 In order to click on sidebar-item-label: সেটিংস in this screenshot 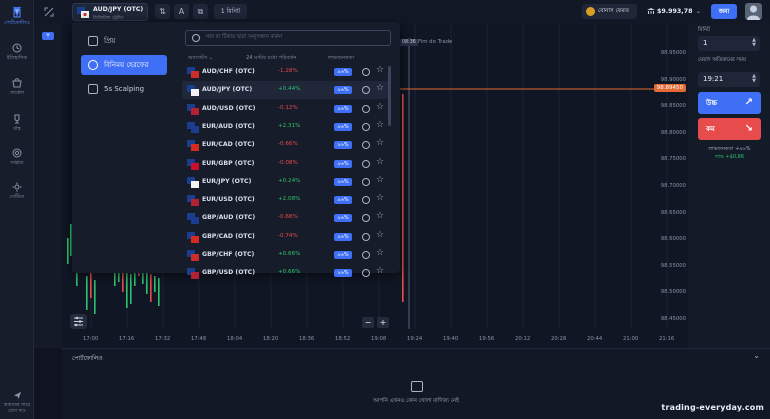, I will do `click(17, 197)`.